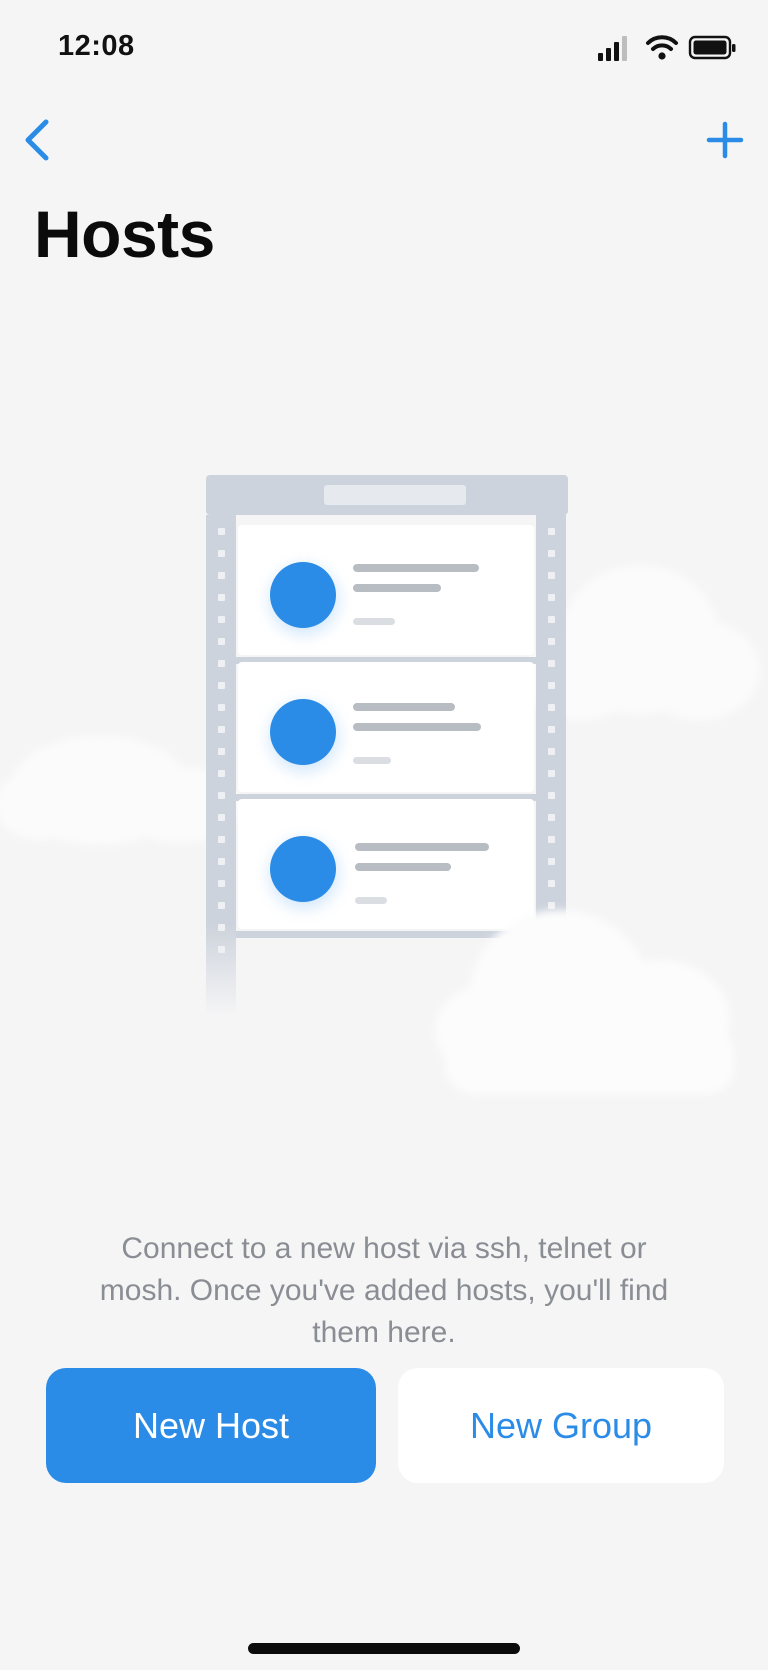  What do you see at coordinates (384, 1648) in the screenshot?
I see `home-indicator` at bounding box center [384, 1648].